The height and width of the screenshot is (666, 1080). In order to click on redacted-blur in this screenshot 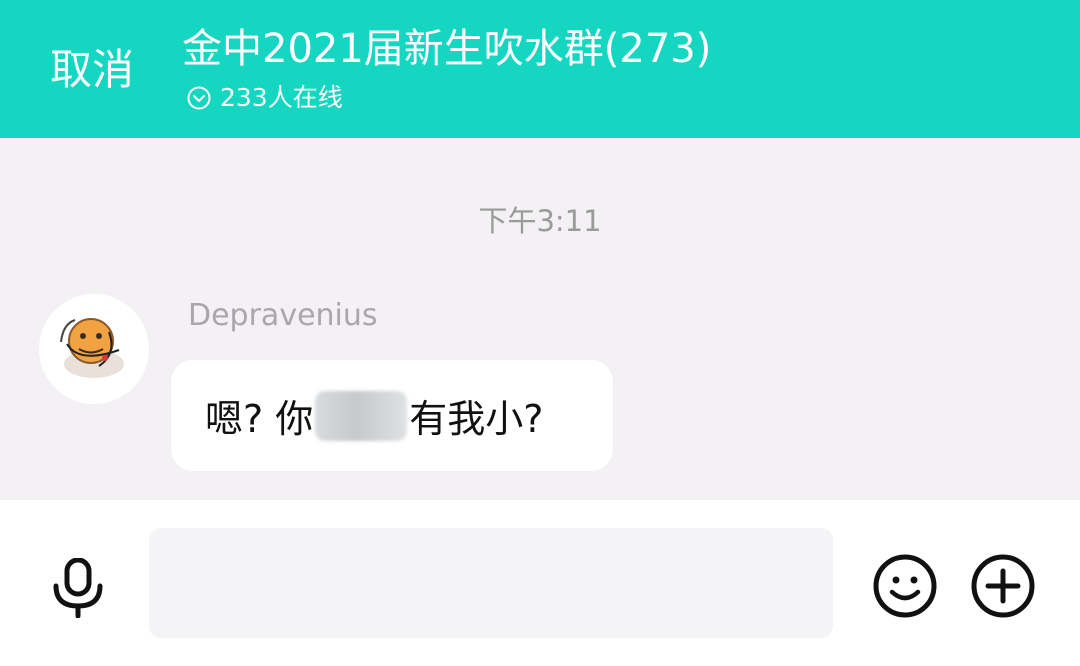, I will do `click(361, 415)`.